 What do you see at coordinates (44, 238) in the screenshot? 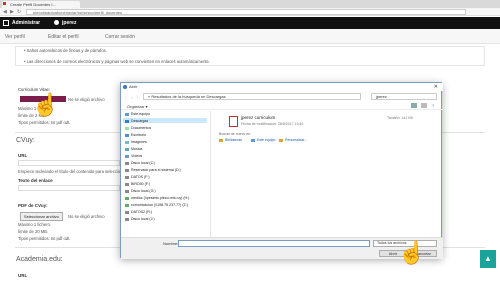
I see `pdf-file-types: Tipos permitidos: txt pdf odt.` at bounding box center [44, 238].